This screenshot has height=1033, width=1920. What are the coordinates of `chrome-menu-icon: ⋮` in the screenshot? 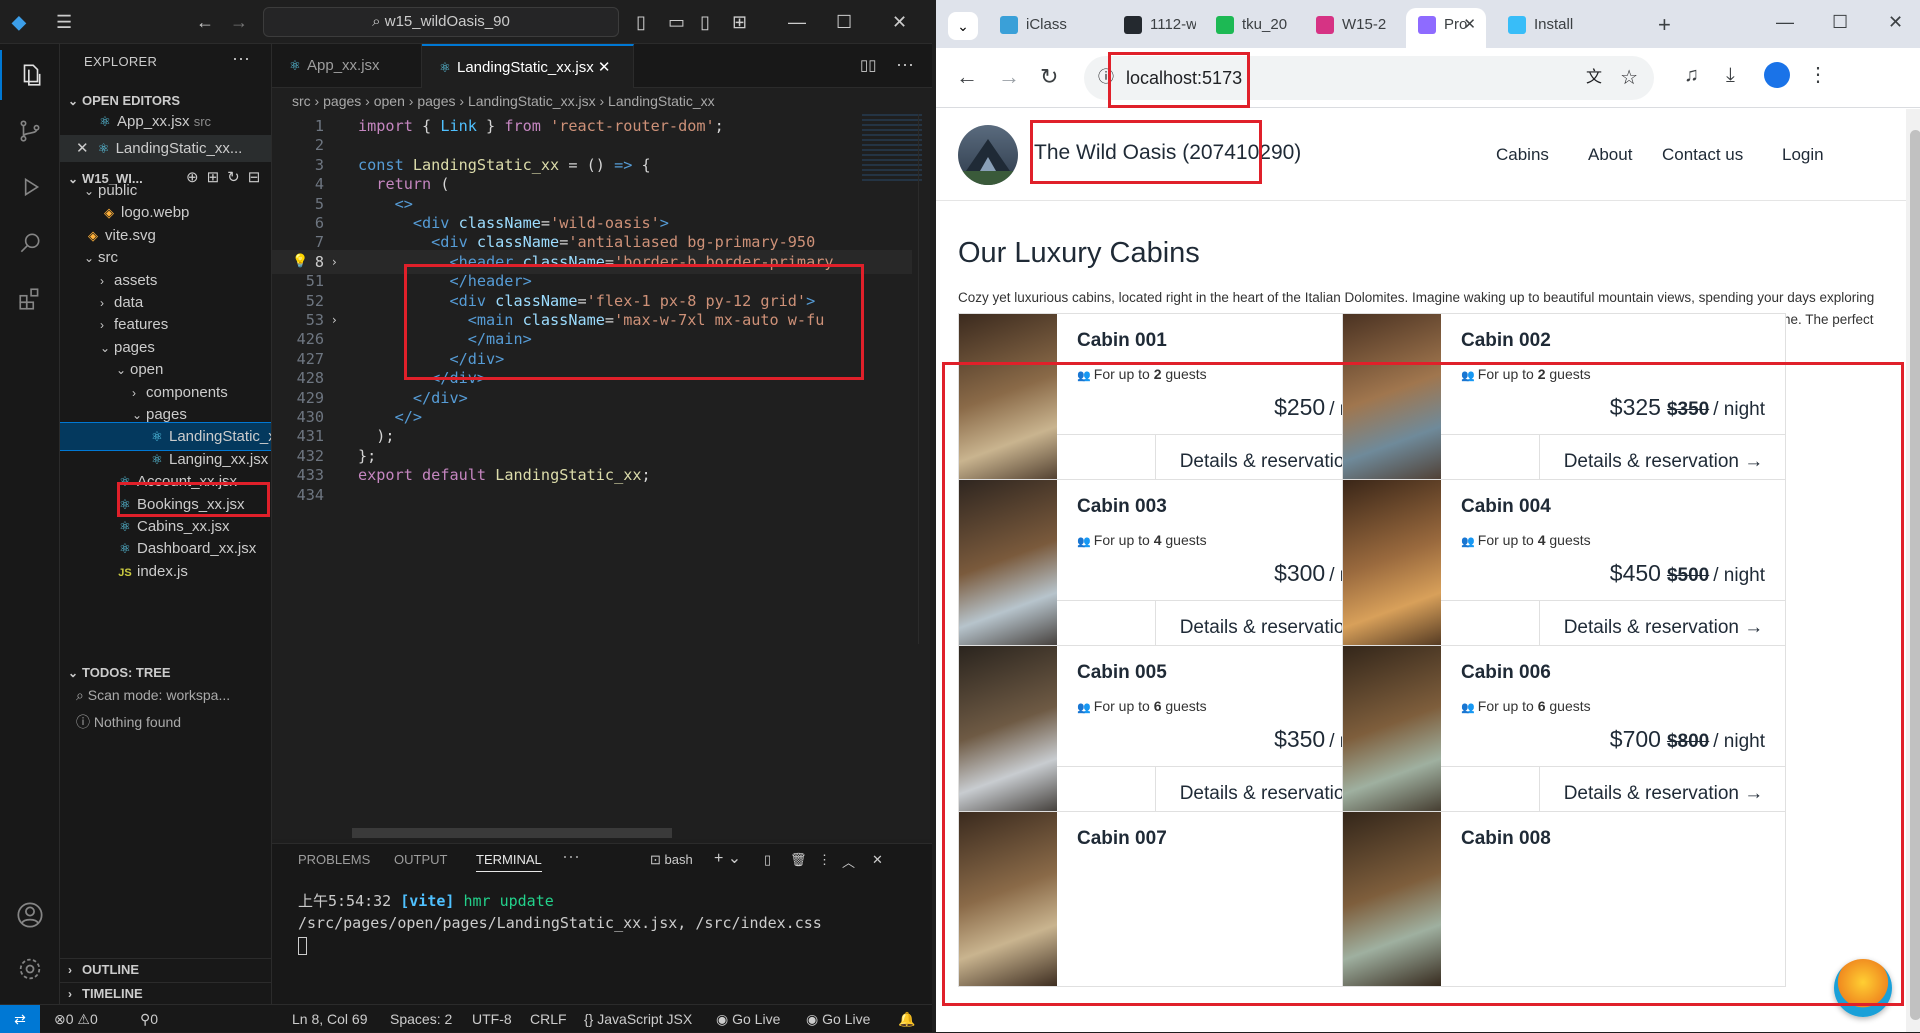 It's located at (1818, 74).